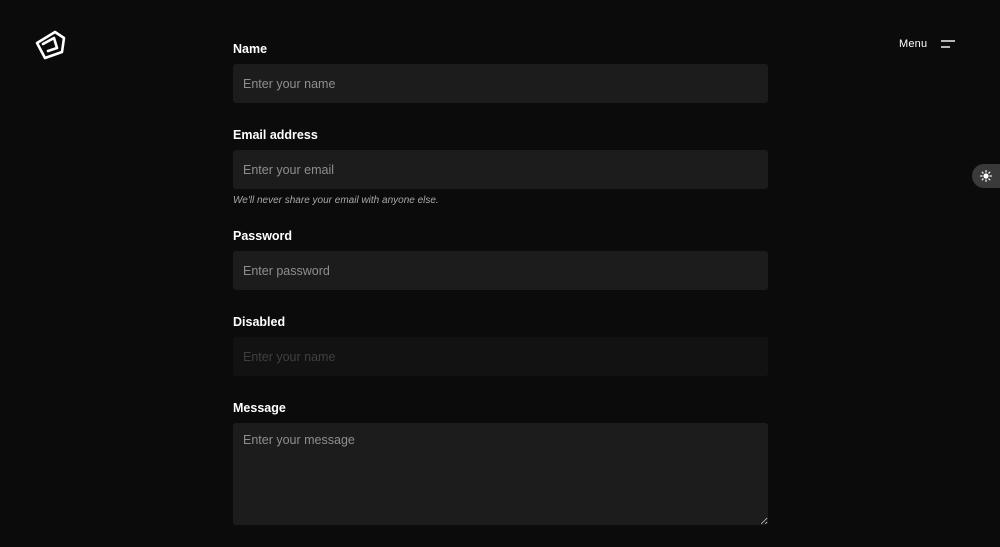  Describe the element at coordinates (500, 83) in the screenshot. I see `name-input` at that location.